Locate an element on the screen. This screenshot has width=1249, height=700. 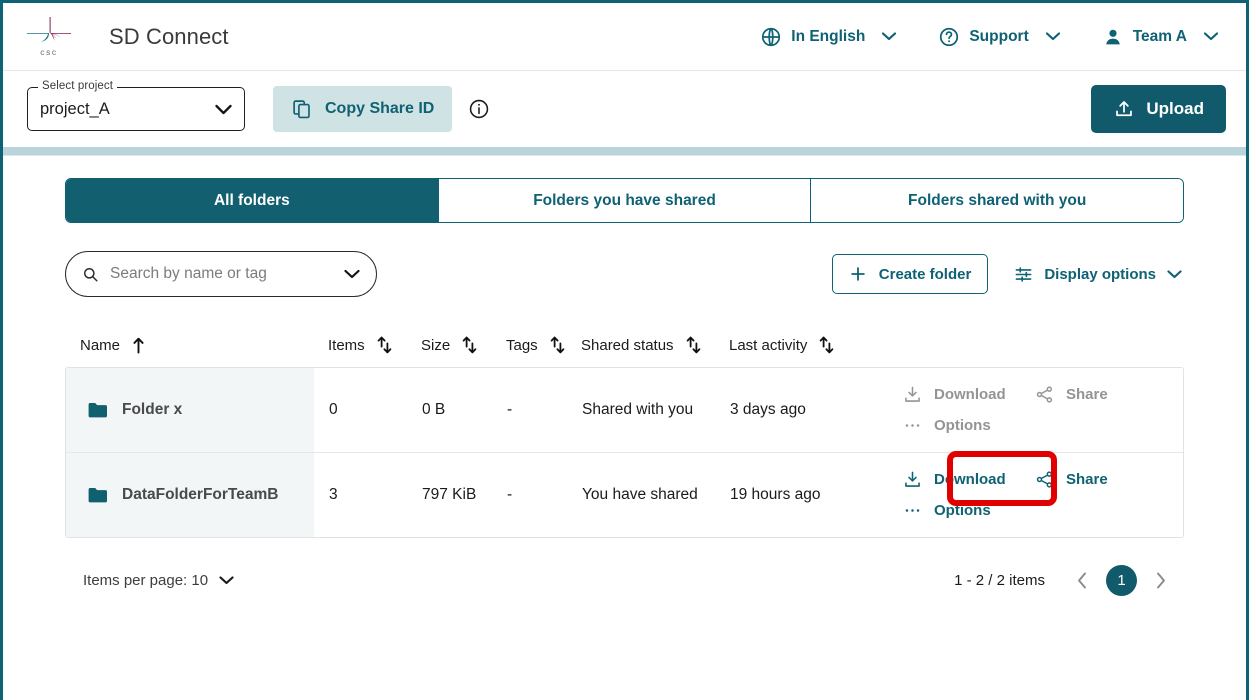
search-input: Search by name or tag is located at coordinates (221, 274).